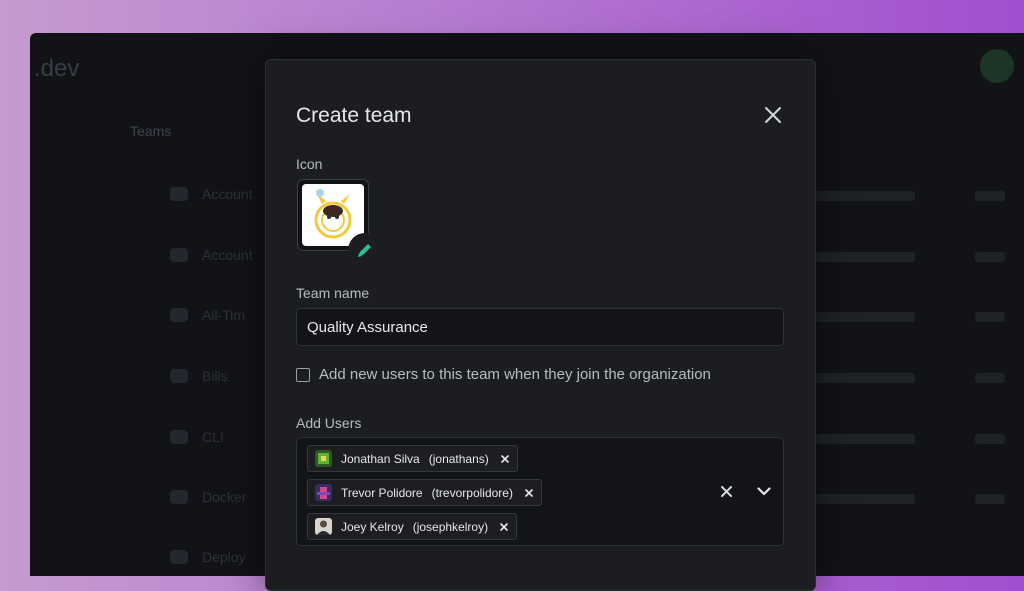 The height and width of the screenshot is (591, 1024). I want to click on bg-team-name: Deploy, so click(224, 557).